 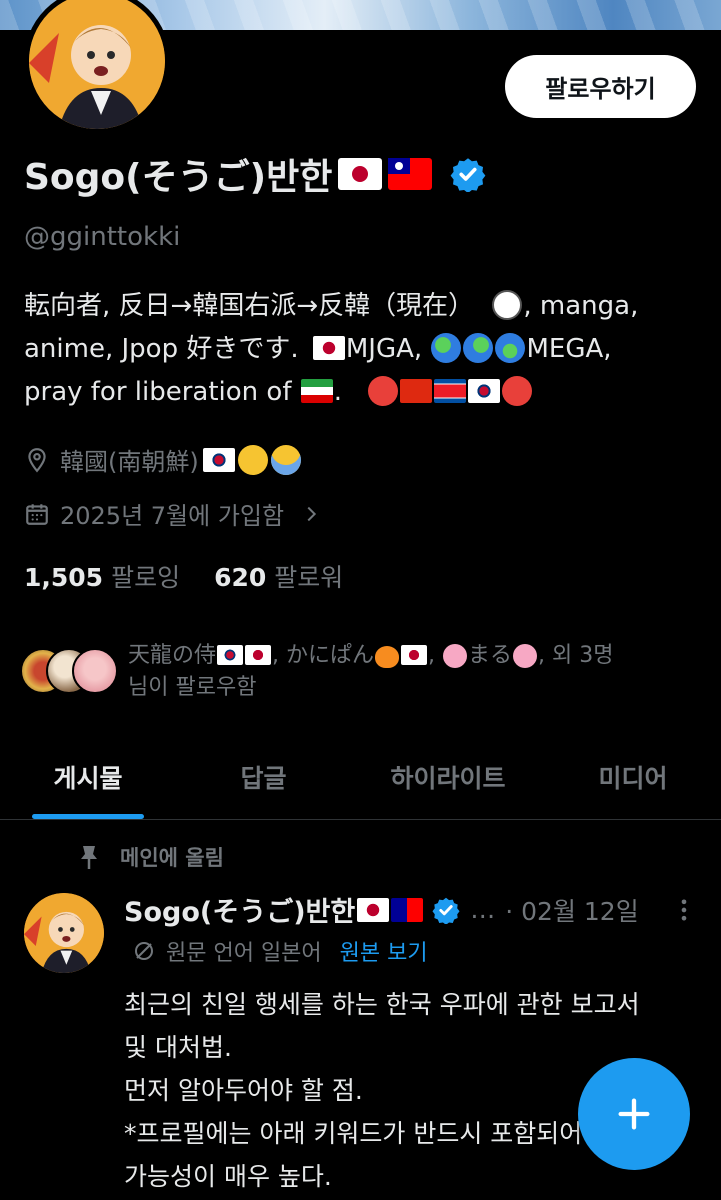 I want to click on followers-stat: 620 팔로워, so click(x=278, y=576).